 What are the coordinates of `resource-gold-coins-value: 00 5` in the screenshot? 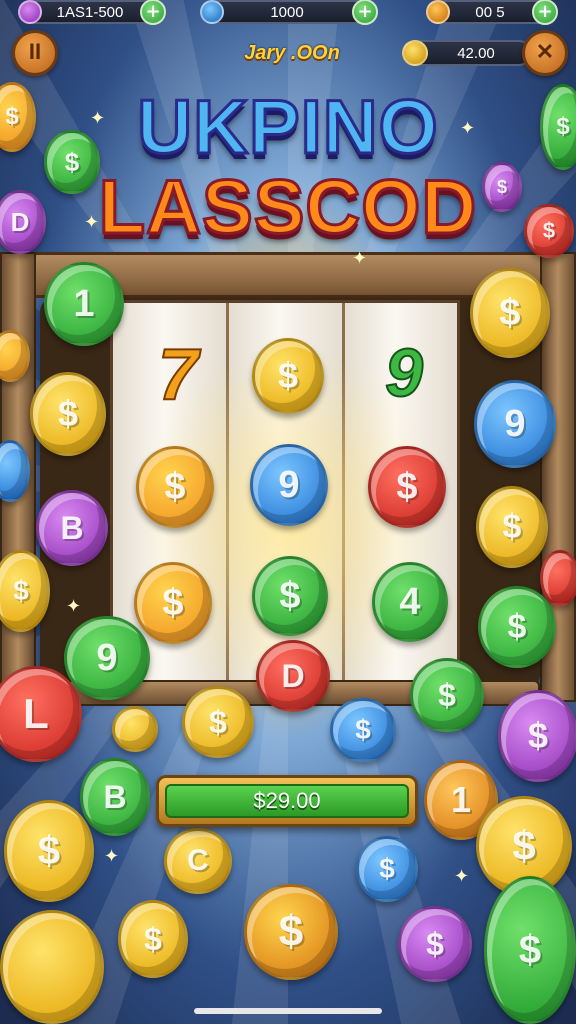 It's located at (490, 12).